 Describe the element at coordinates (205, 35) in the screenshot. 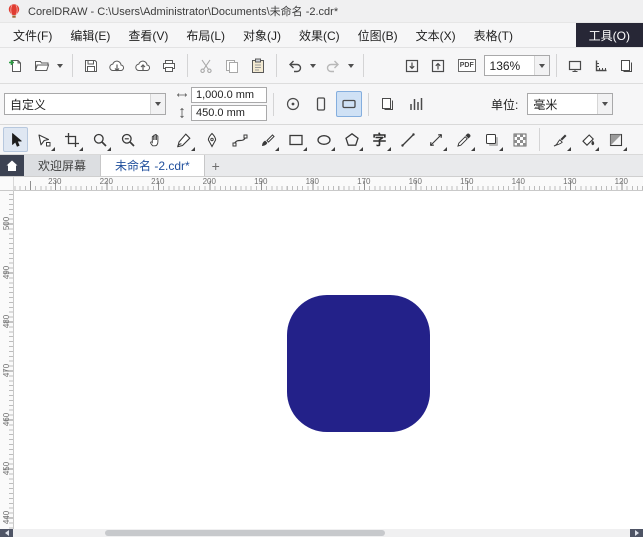

I see `menu-item-layout: 布局(L)` at that location.